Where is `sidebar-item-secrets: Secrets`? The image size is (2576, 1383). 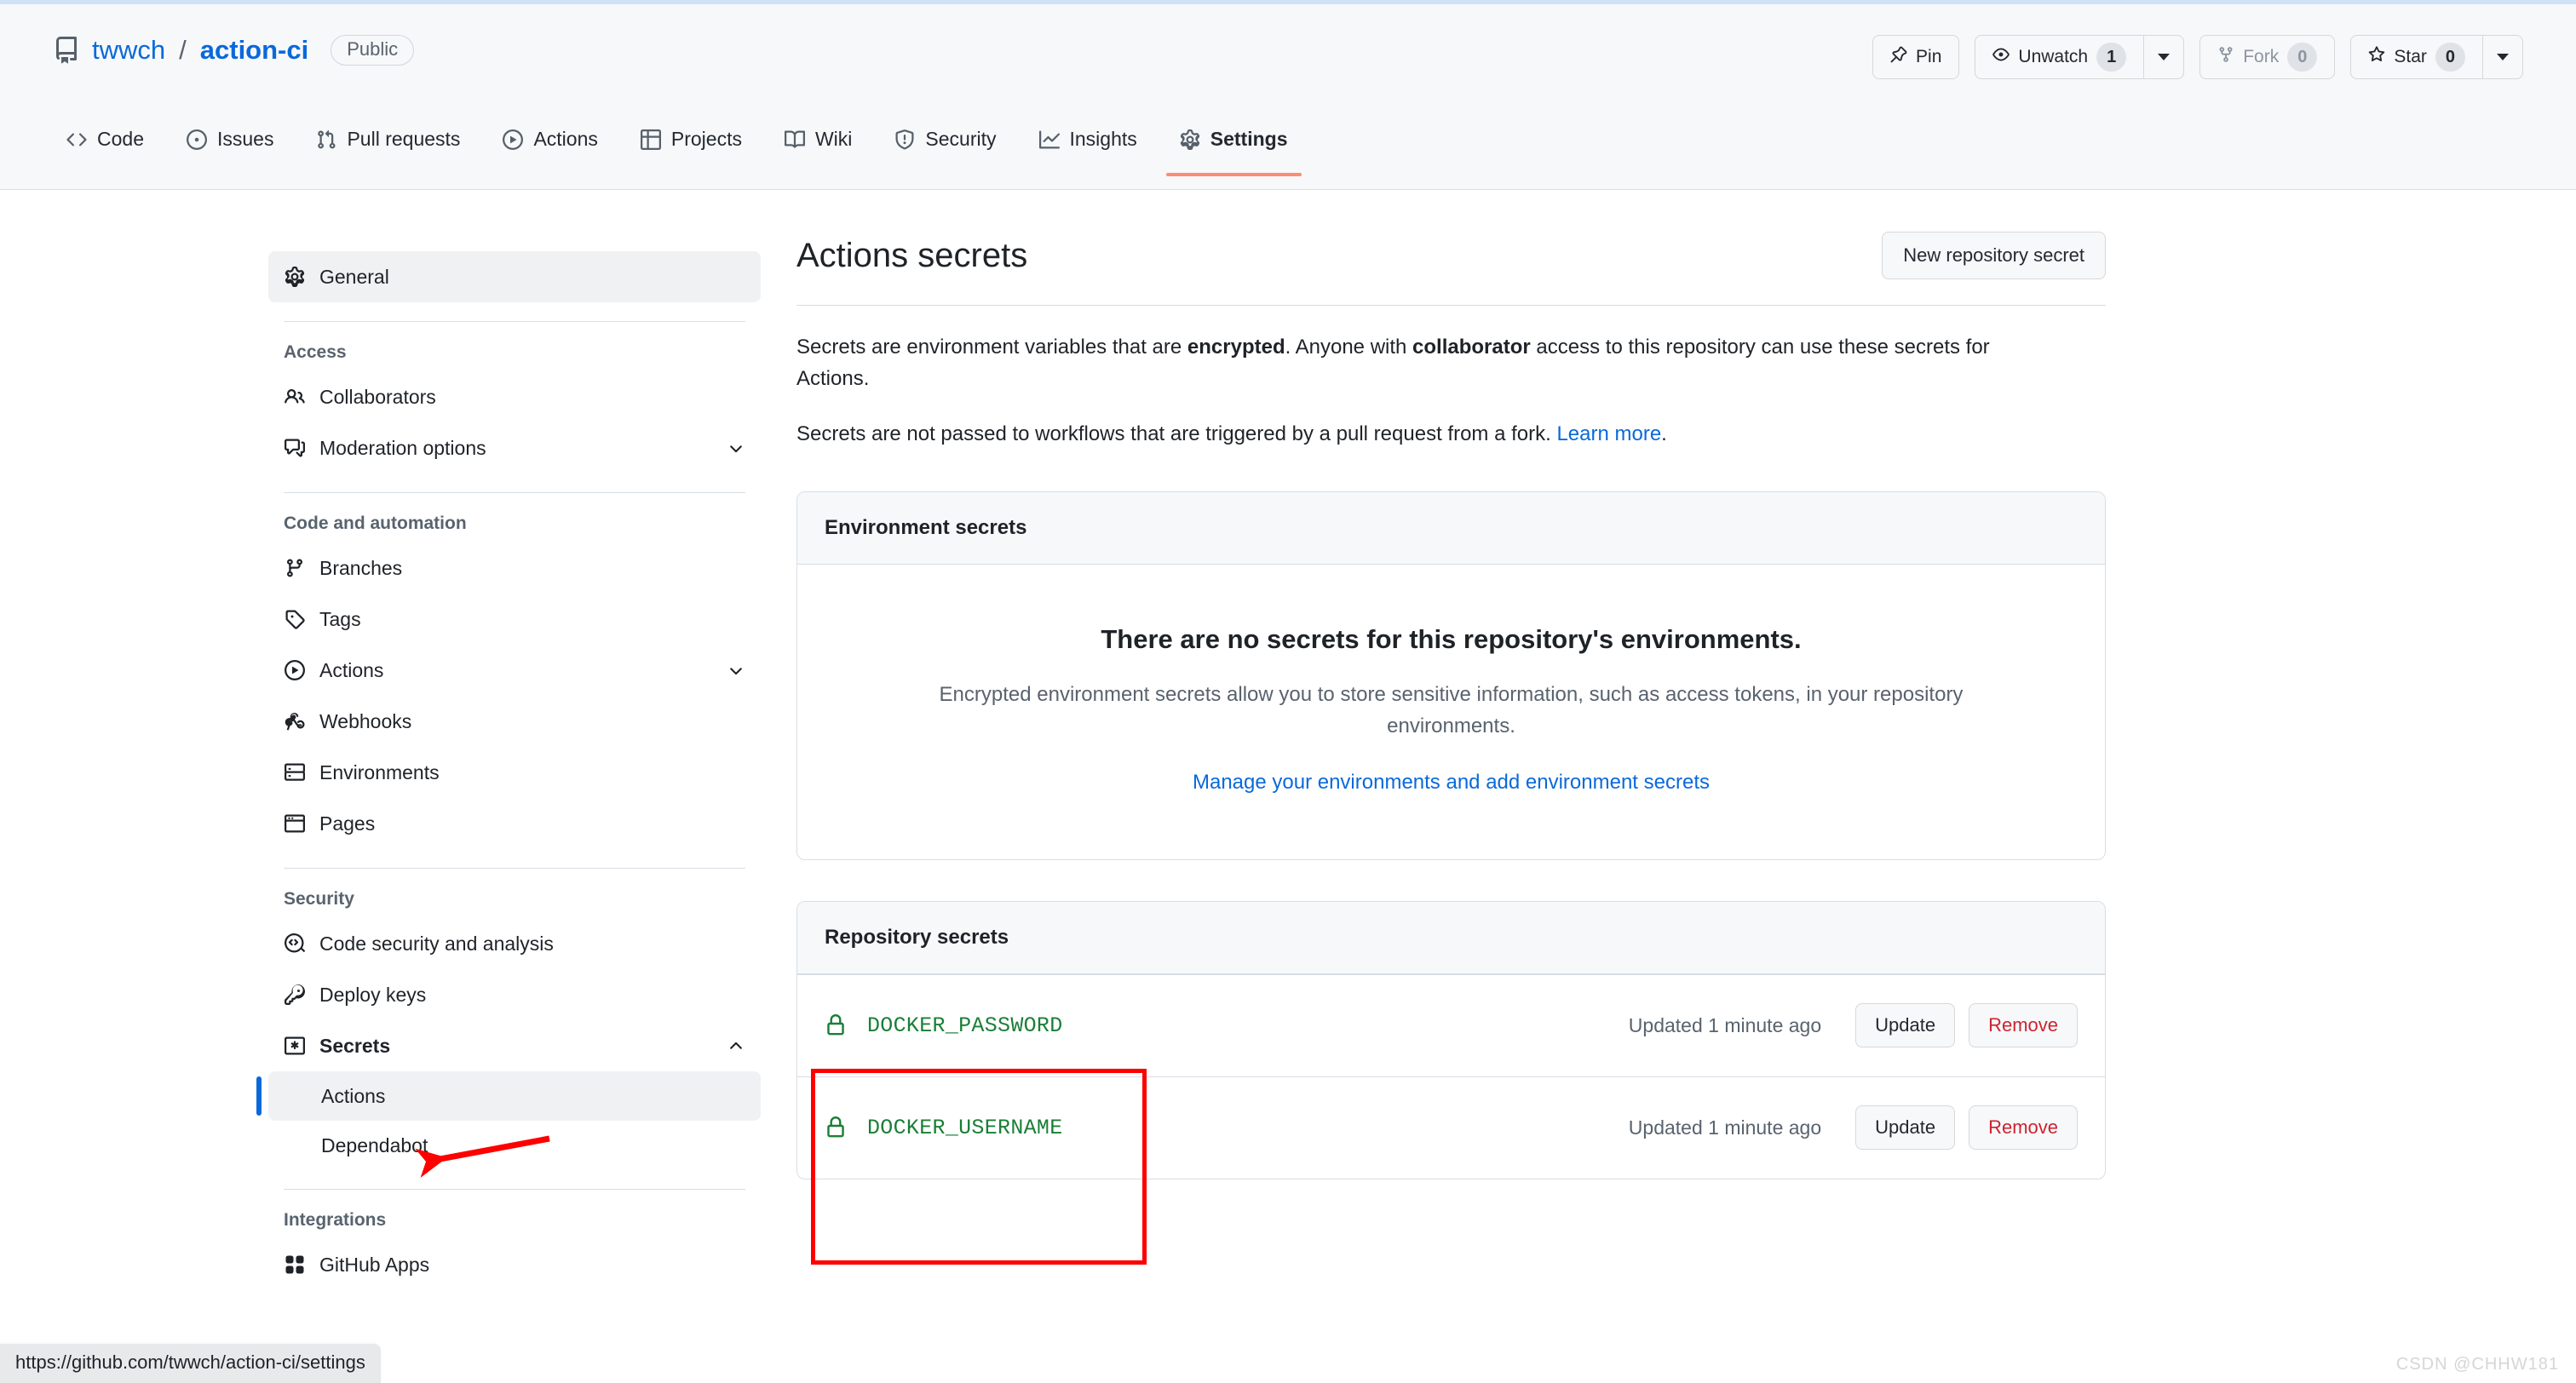 sidebar-item-secrets: Secrets is located at coordinates (514, 1045).